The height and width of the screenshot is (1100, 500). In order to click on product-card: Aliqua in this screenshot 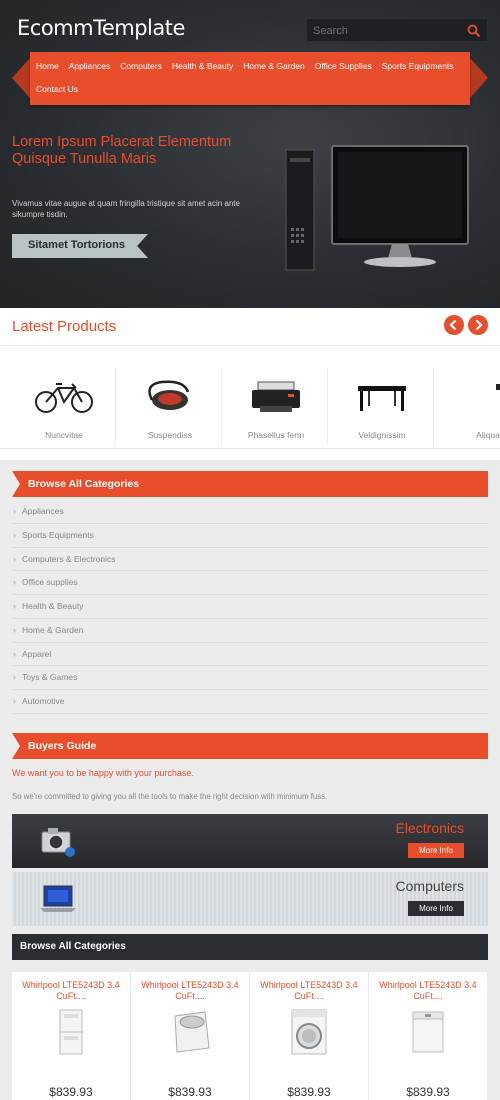, I will do `click(468, 407)`.